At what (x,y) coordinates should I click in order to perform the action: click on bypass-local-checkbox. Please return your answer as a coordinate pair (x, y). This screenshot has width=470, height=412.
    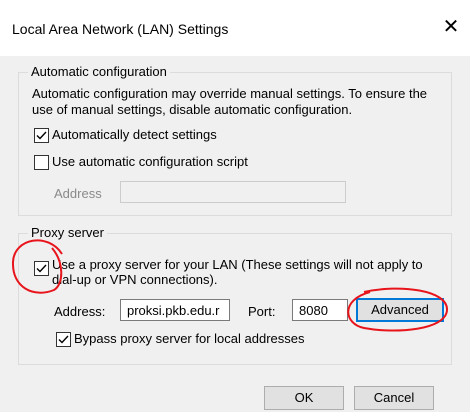
    Looking at the image, I should click on (63, 339).